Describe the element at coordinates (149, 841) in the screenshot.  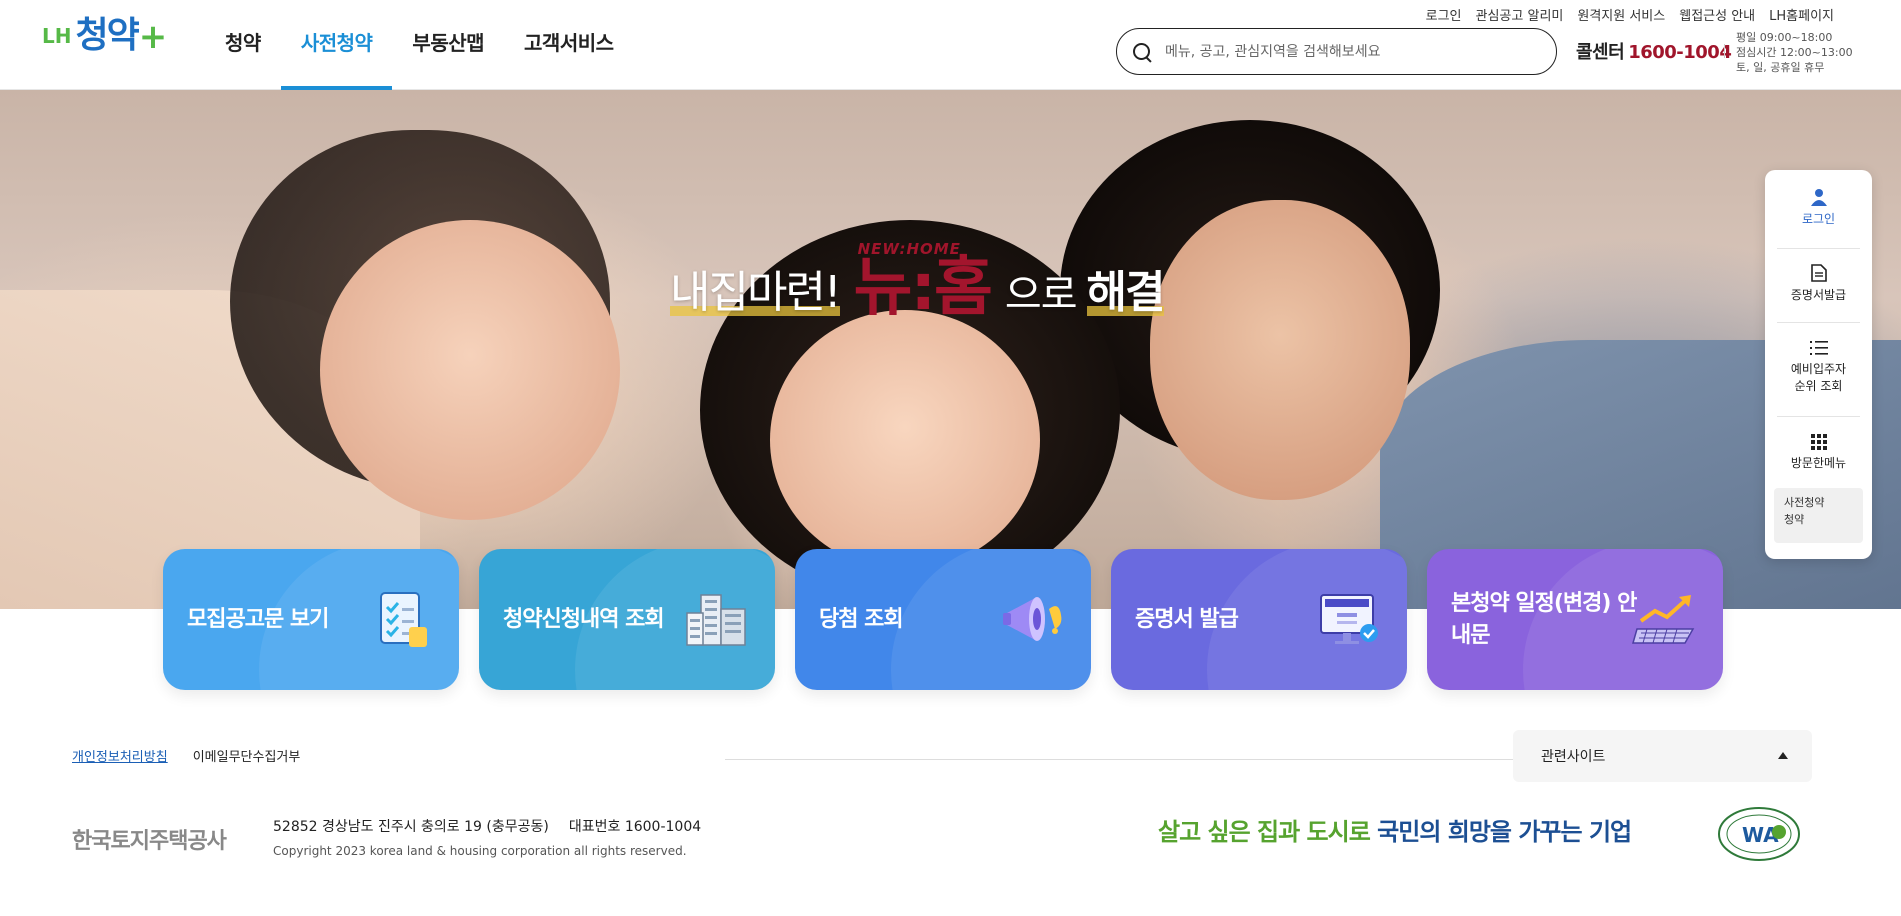
I see `footer-corp-logo: 한국토지주택공사` at that location.